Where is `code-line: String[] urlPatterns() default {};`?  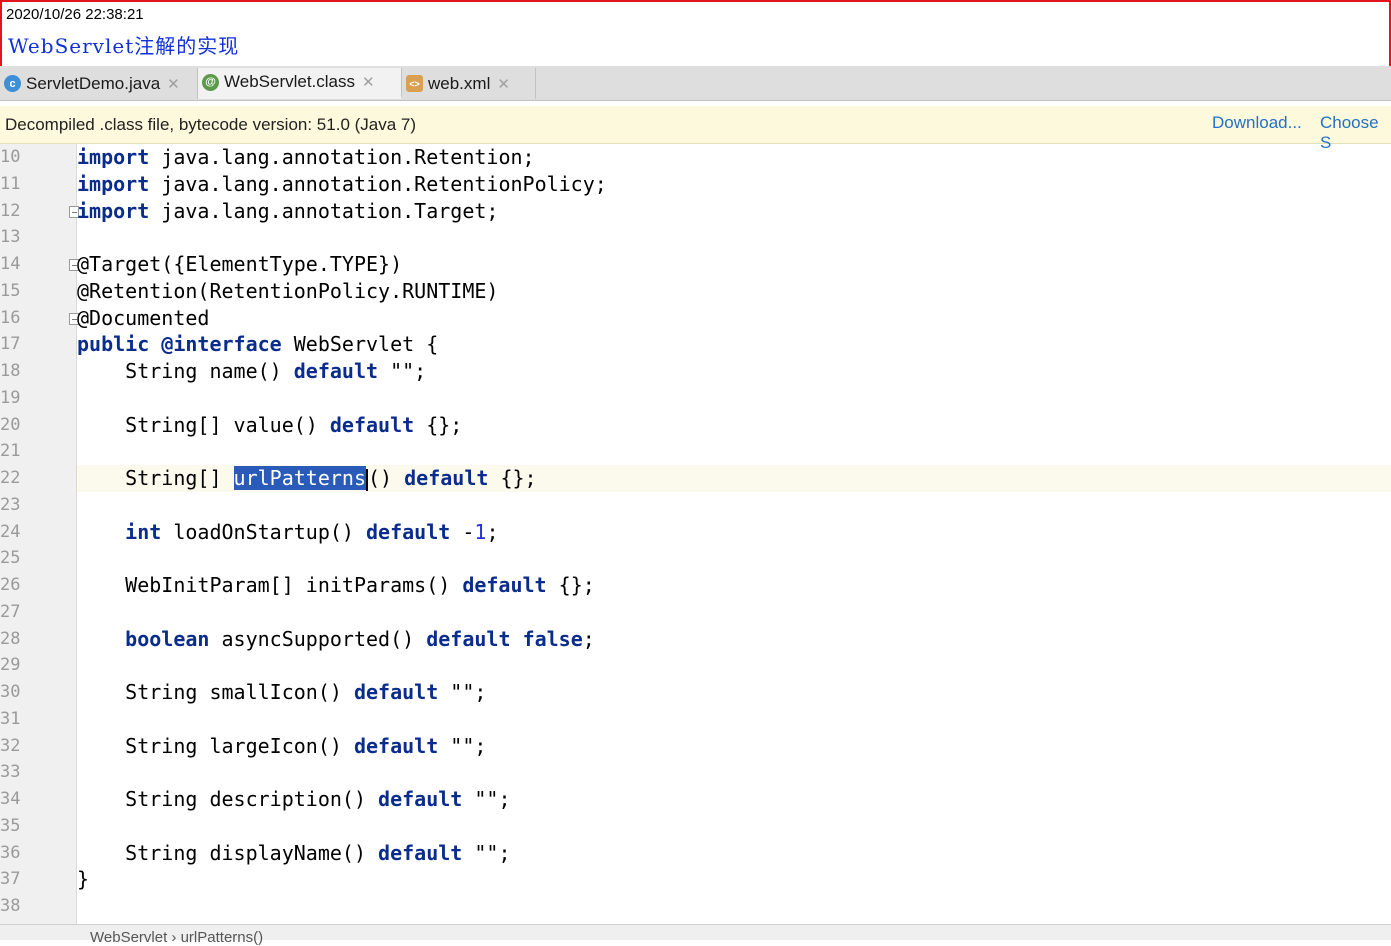 code-line: String[] urlPatterns() default {}; is located at coordinates (734, 478).